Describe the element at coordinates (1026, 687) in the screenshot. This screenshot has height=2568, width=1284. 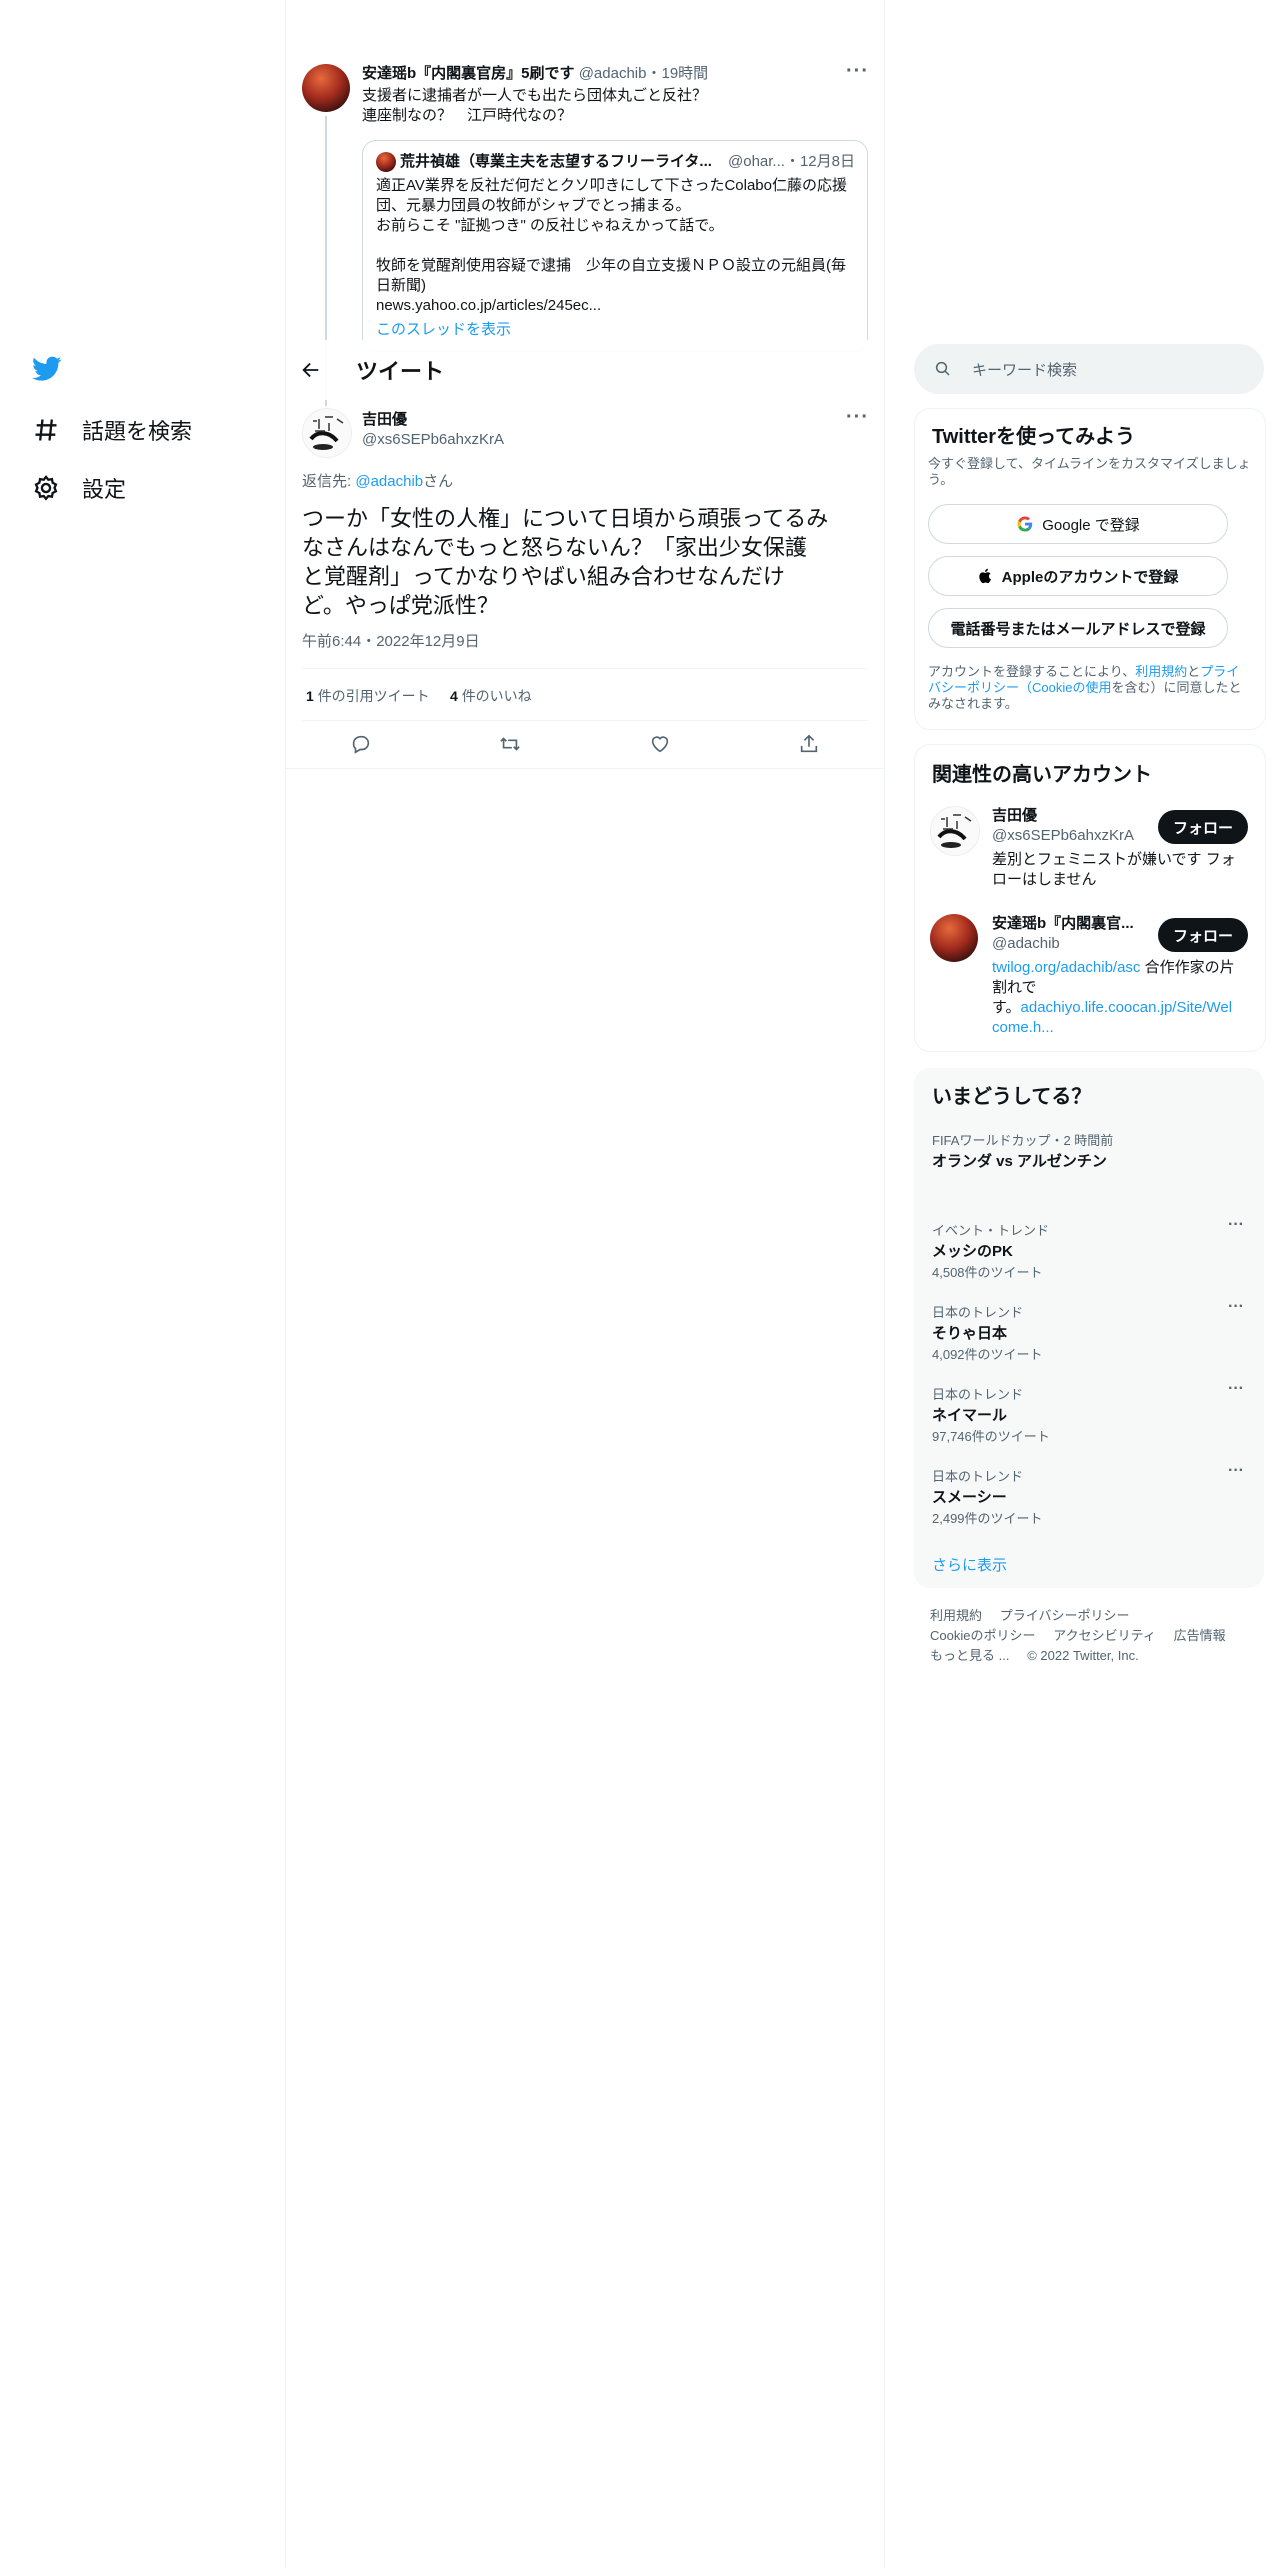
I see `terms-text: （` at that location.